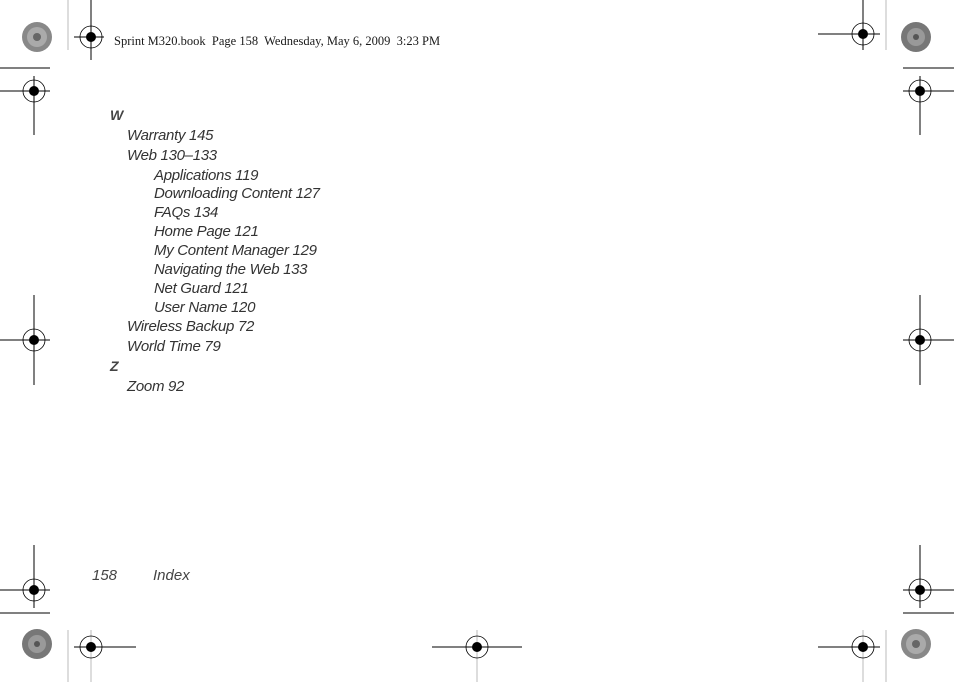  I want to click on page-number: 158, so click(105, 575).